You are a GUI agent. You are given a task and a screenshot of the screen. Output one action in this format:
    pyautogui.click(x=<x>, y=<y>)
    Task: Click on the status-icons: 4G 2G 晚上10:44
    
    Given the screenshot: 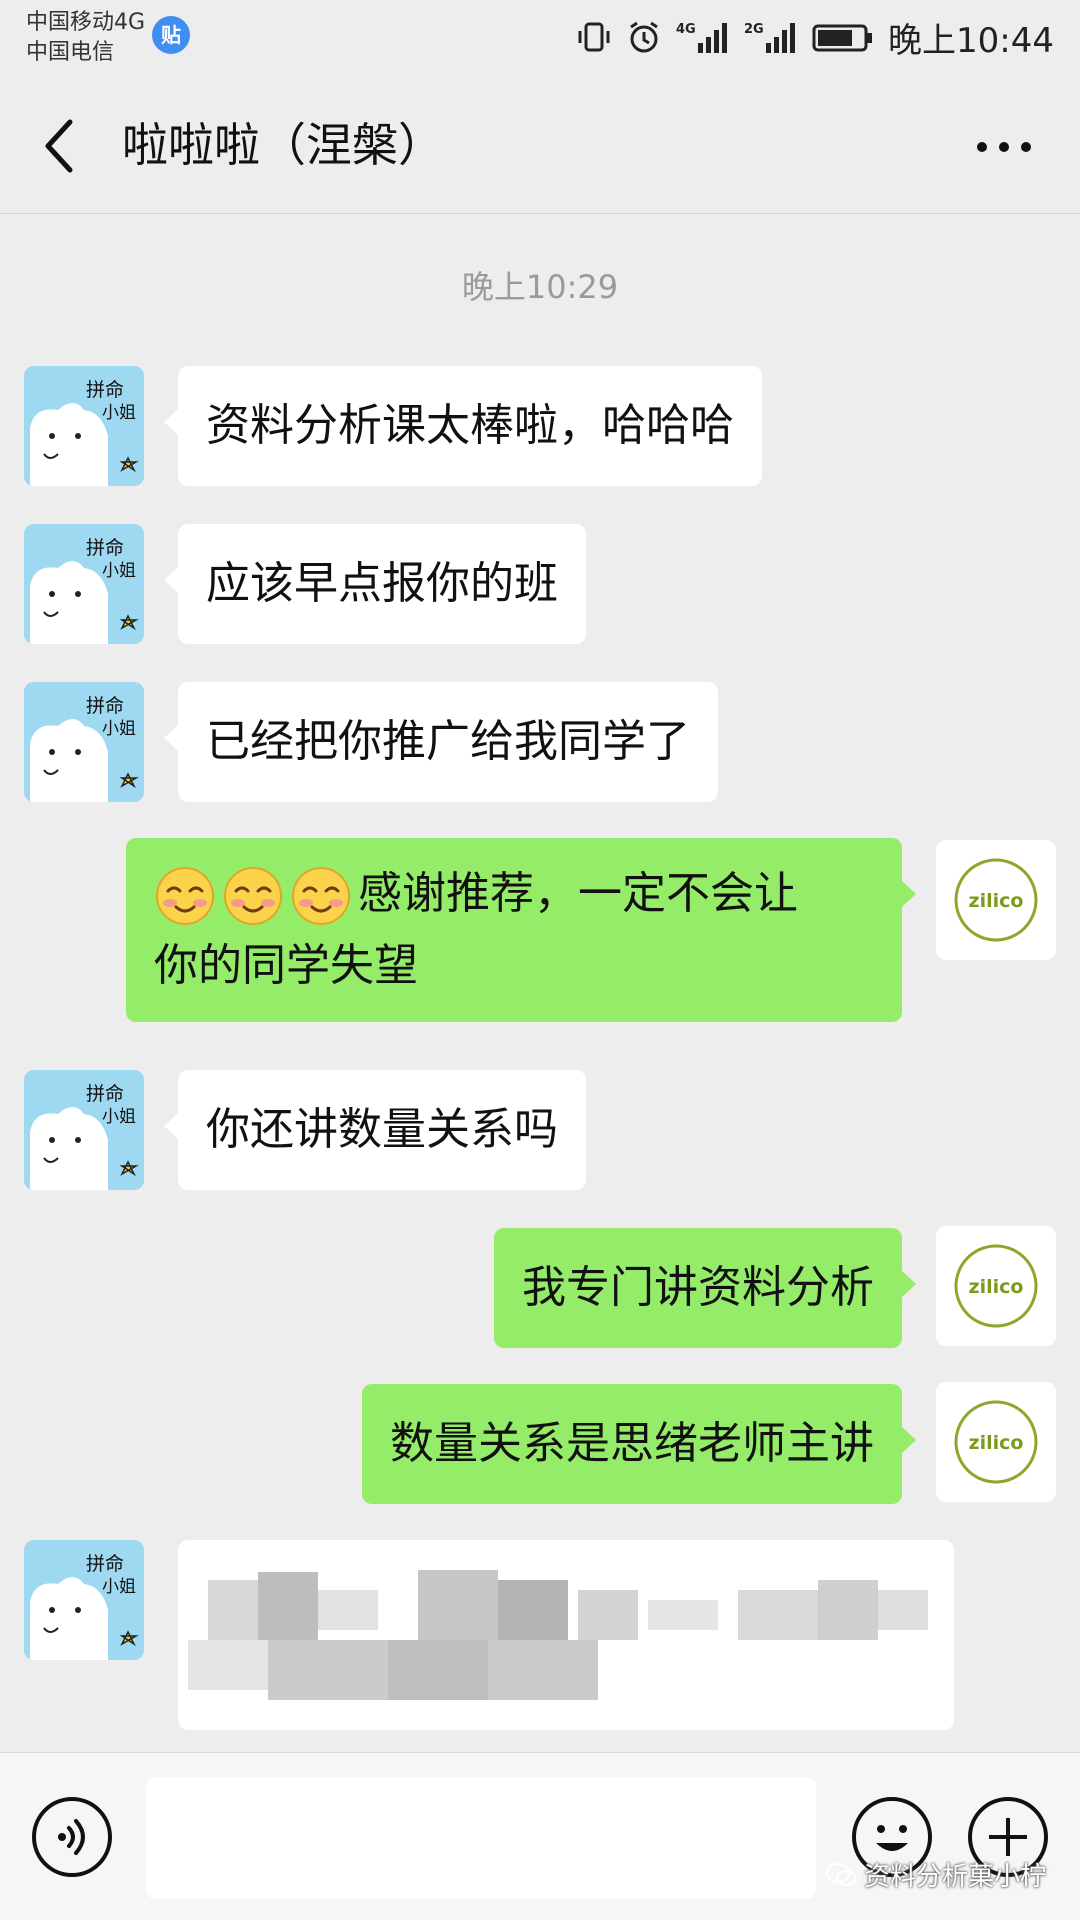 What is the action you would take?
    pyautogui.click(x=815, y=37)
    